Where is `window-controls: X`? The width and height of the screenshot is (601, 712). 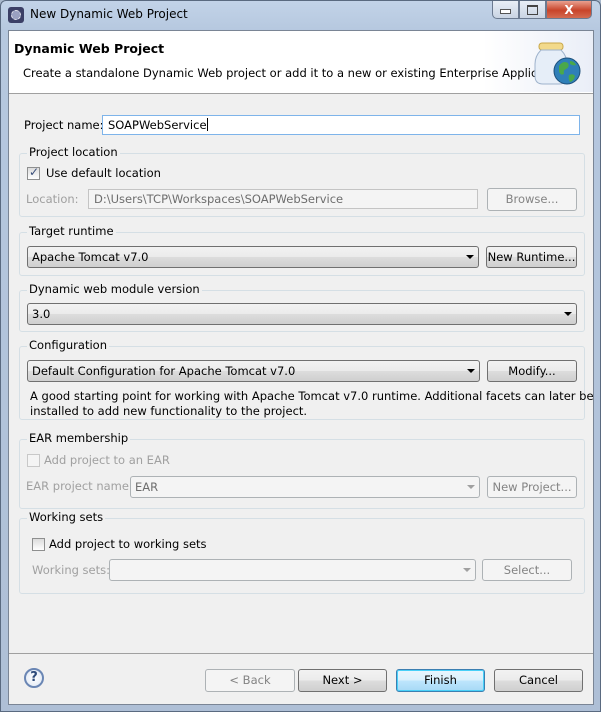
window-controls: X is located at coordinates (542, 10).